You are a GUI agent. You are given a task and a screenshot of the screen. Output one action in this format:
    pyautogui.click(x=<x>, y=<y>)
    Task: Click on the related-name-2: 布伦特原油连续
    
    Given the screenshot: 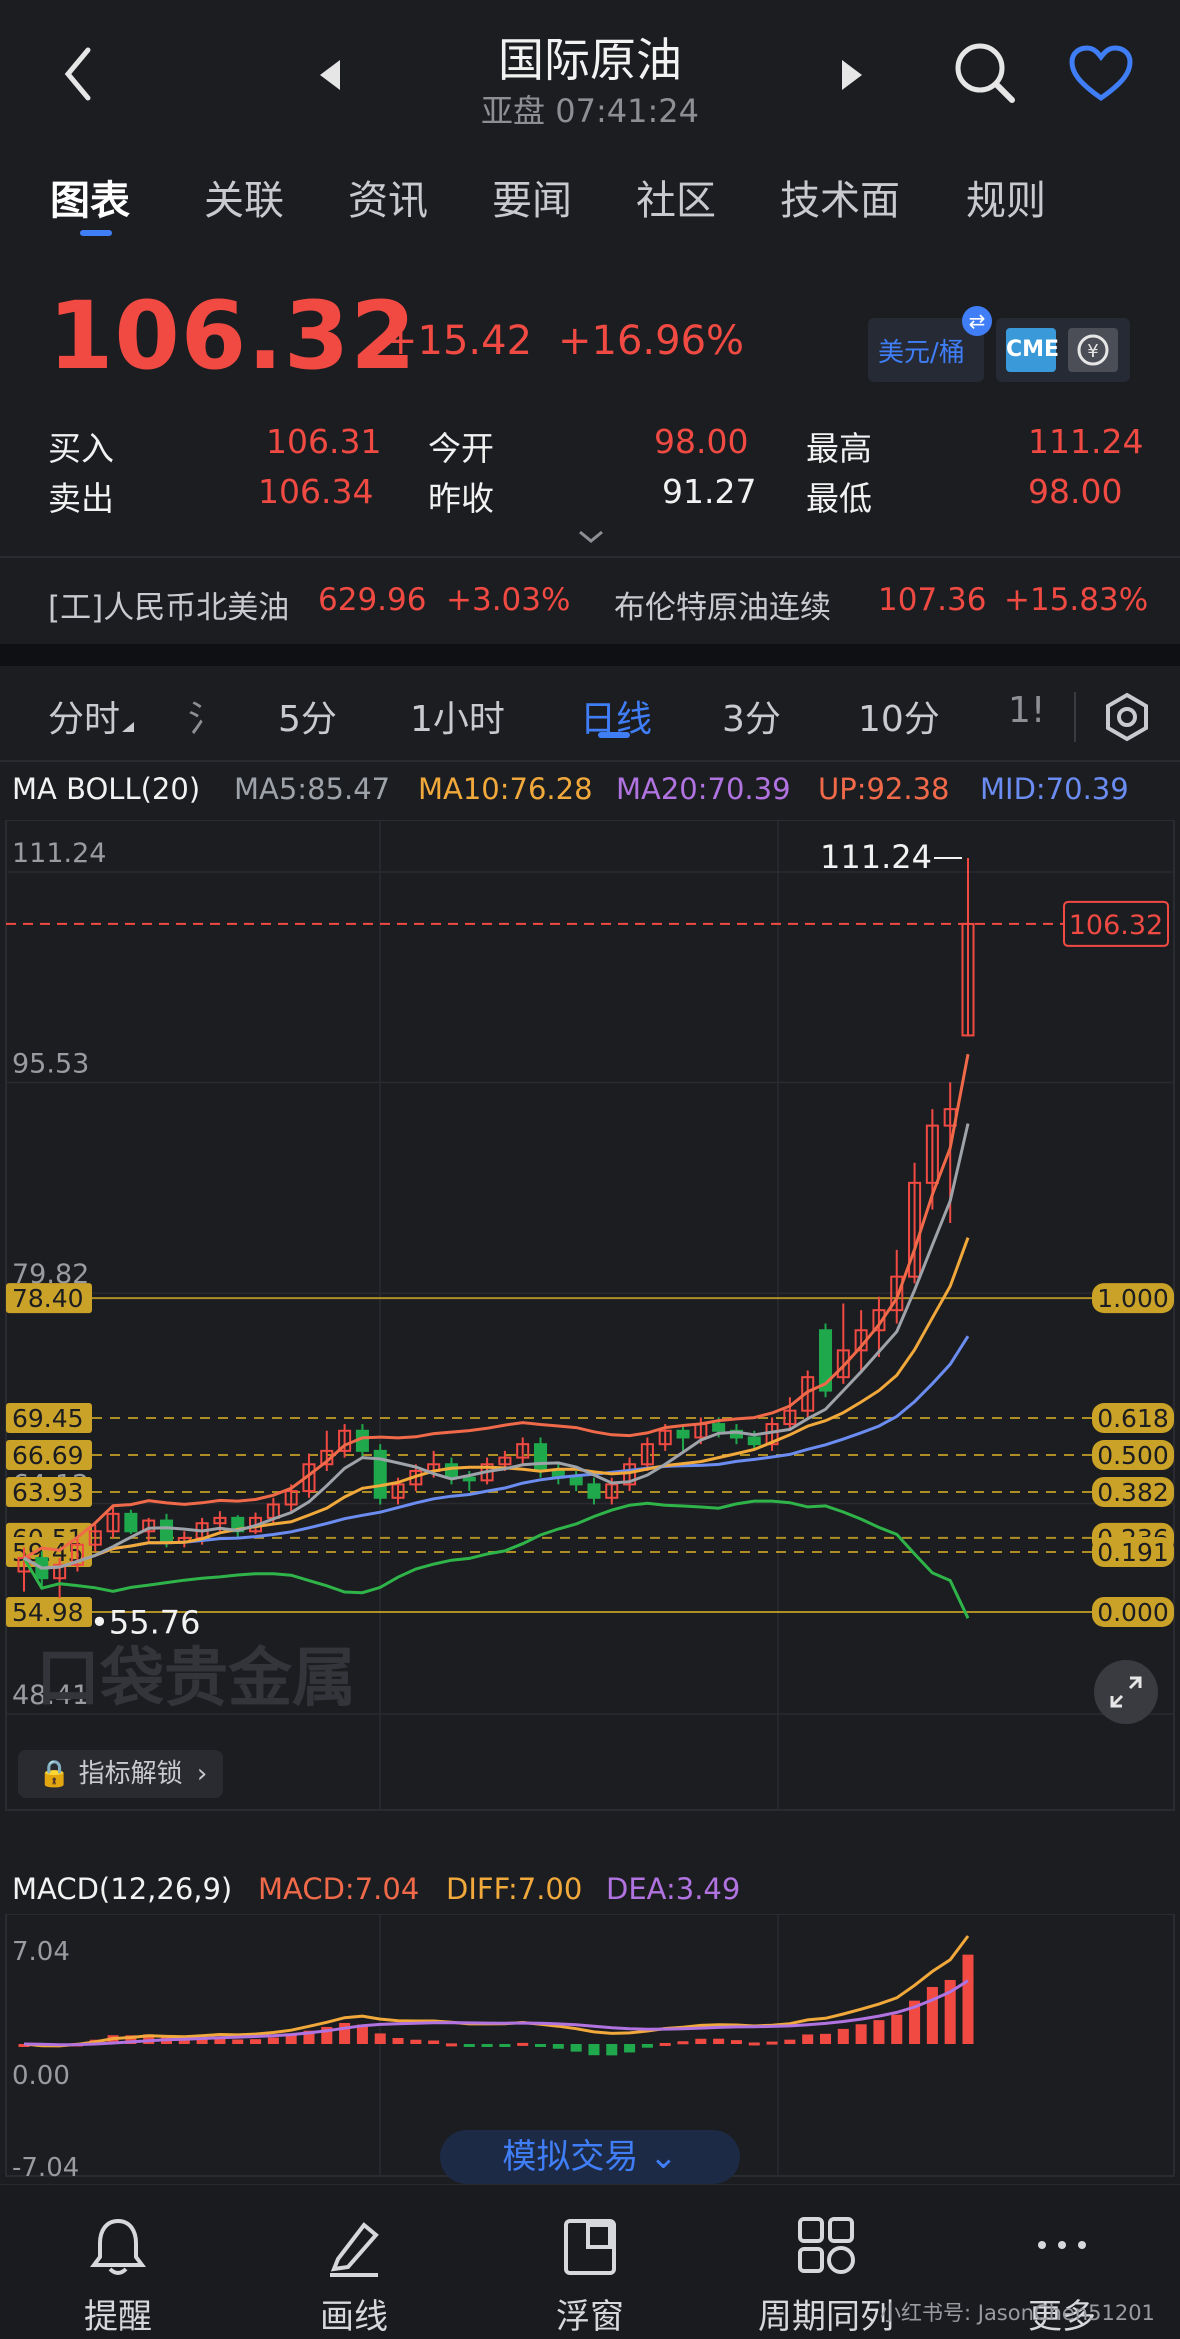 What is the action you would take?
    pyautogui.click(x=722, y=604)
    